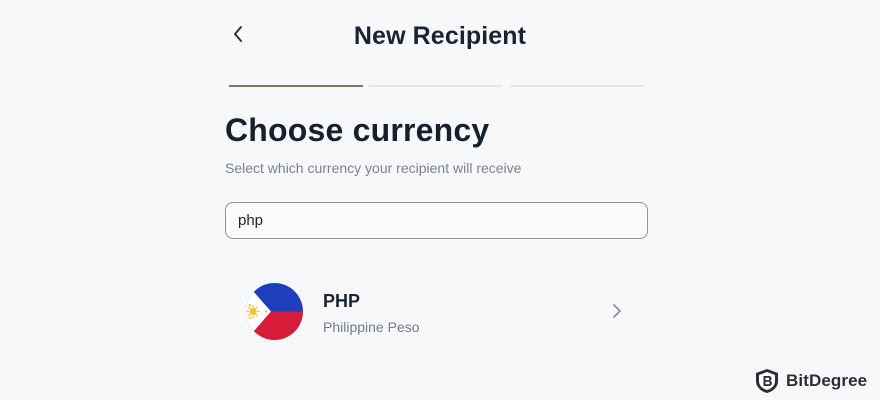 The width and height of the screenshot is (880, 400). What do you see at coordinates (767, 381) in the screenshot?
I see `bitdegree-shield-logo` at bounding box center [767, 381].